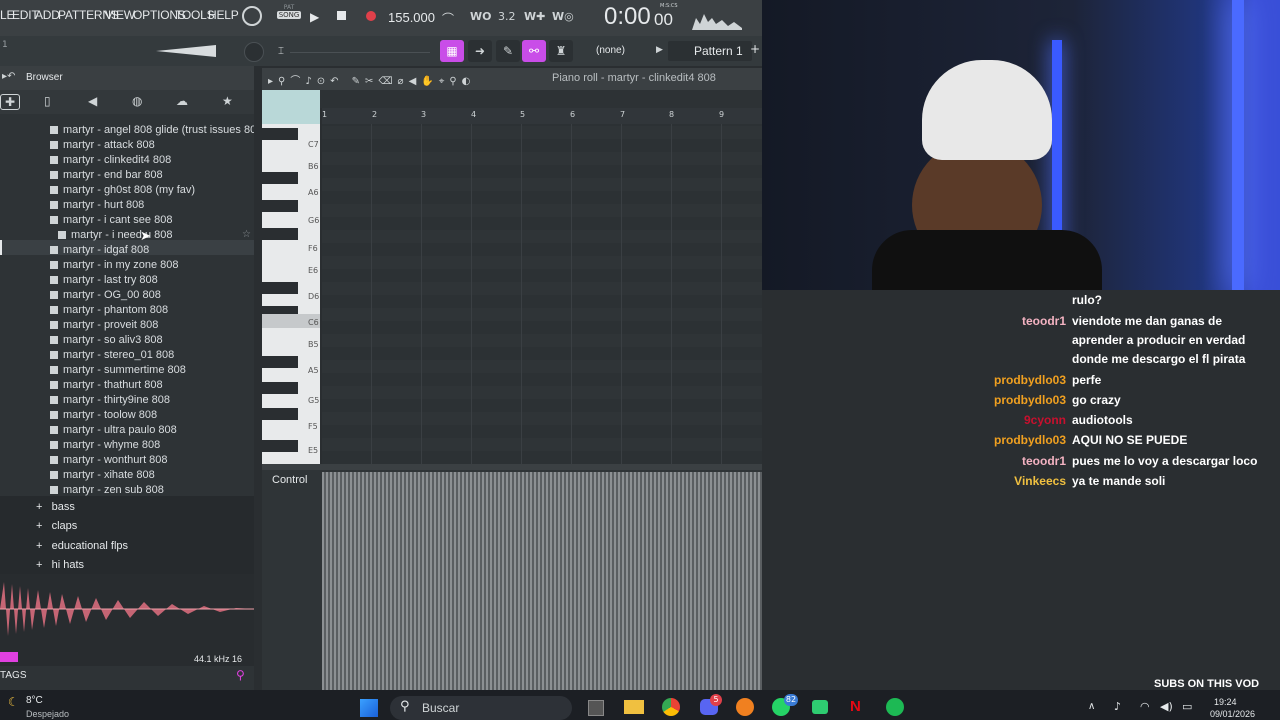 The image size is (1280, 720). I want to click on file-item: martyr - ultra paulo 808, so click(113, 431).